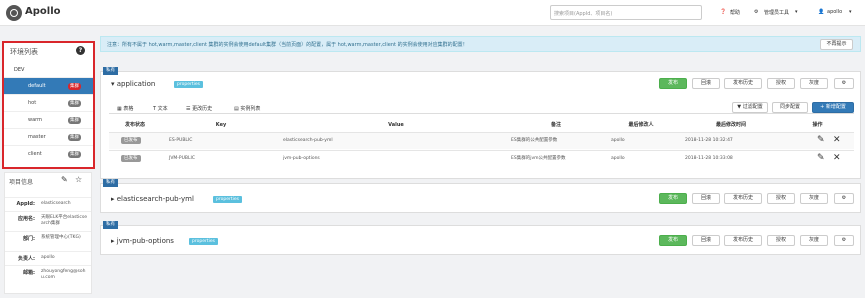 The height and width of the screenshot is (298, 865). Describe the element at coordinates (48, 204) in the screenshot. I see `info-row-appid: AppId: elasticsearch` at that location.